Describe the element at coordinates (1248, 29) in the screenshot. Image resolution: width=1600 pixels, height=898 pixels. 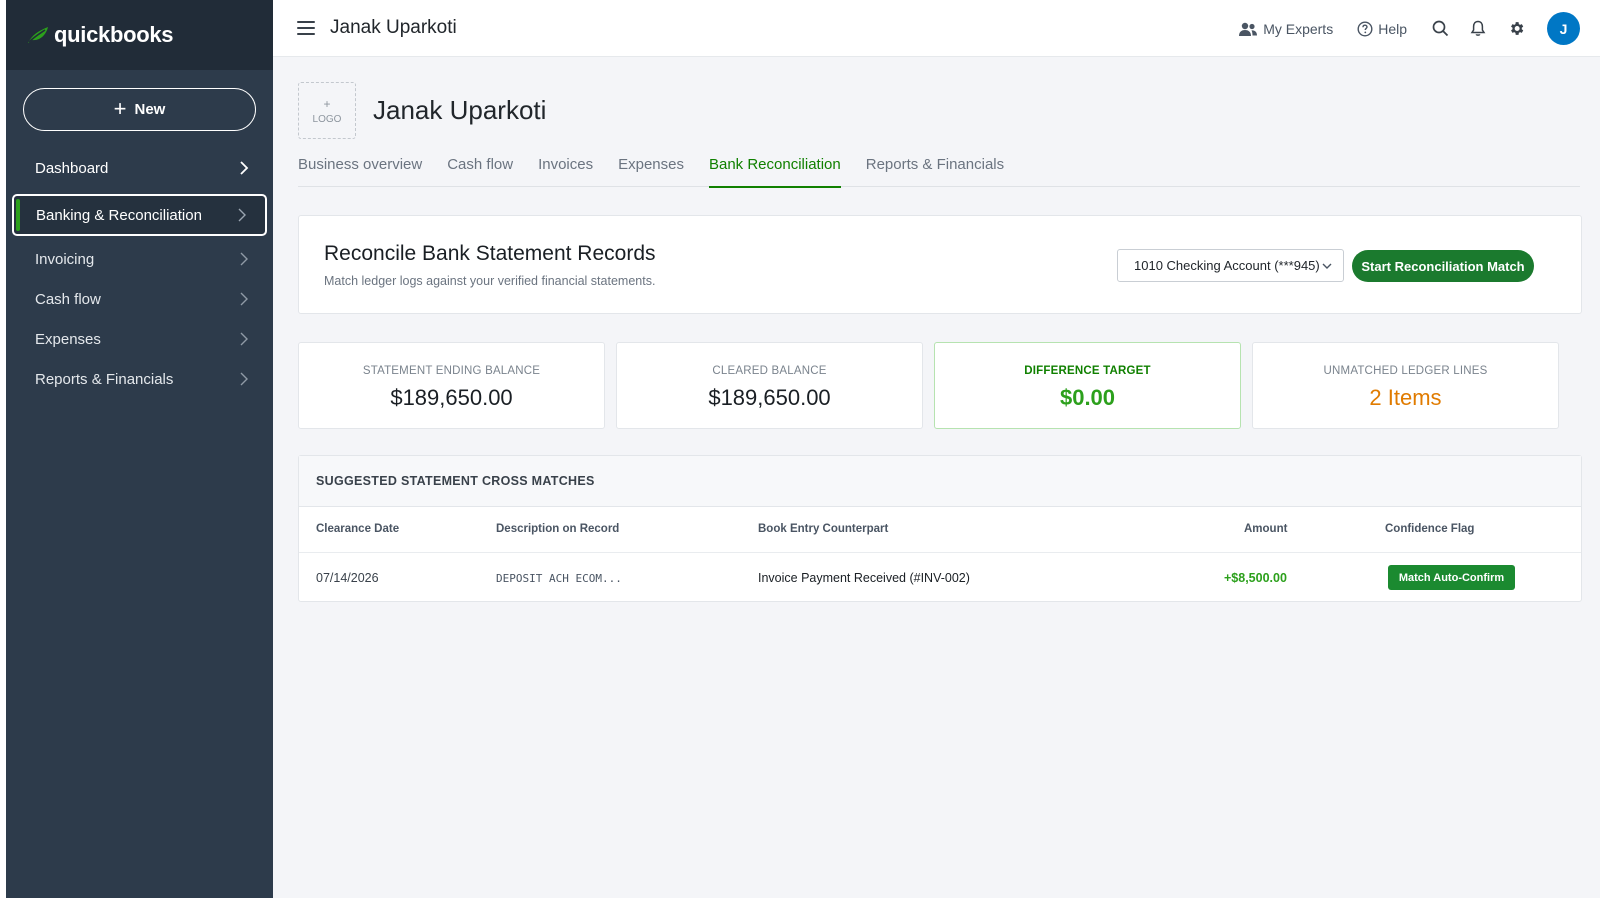
I see `people-icon` at that location.